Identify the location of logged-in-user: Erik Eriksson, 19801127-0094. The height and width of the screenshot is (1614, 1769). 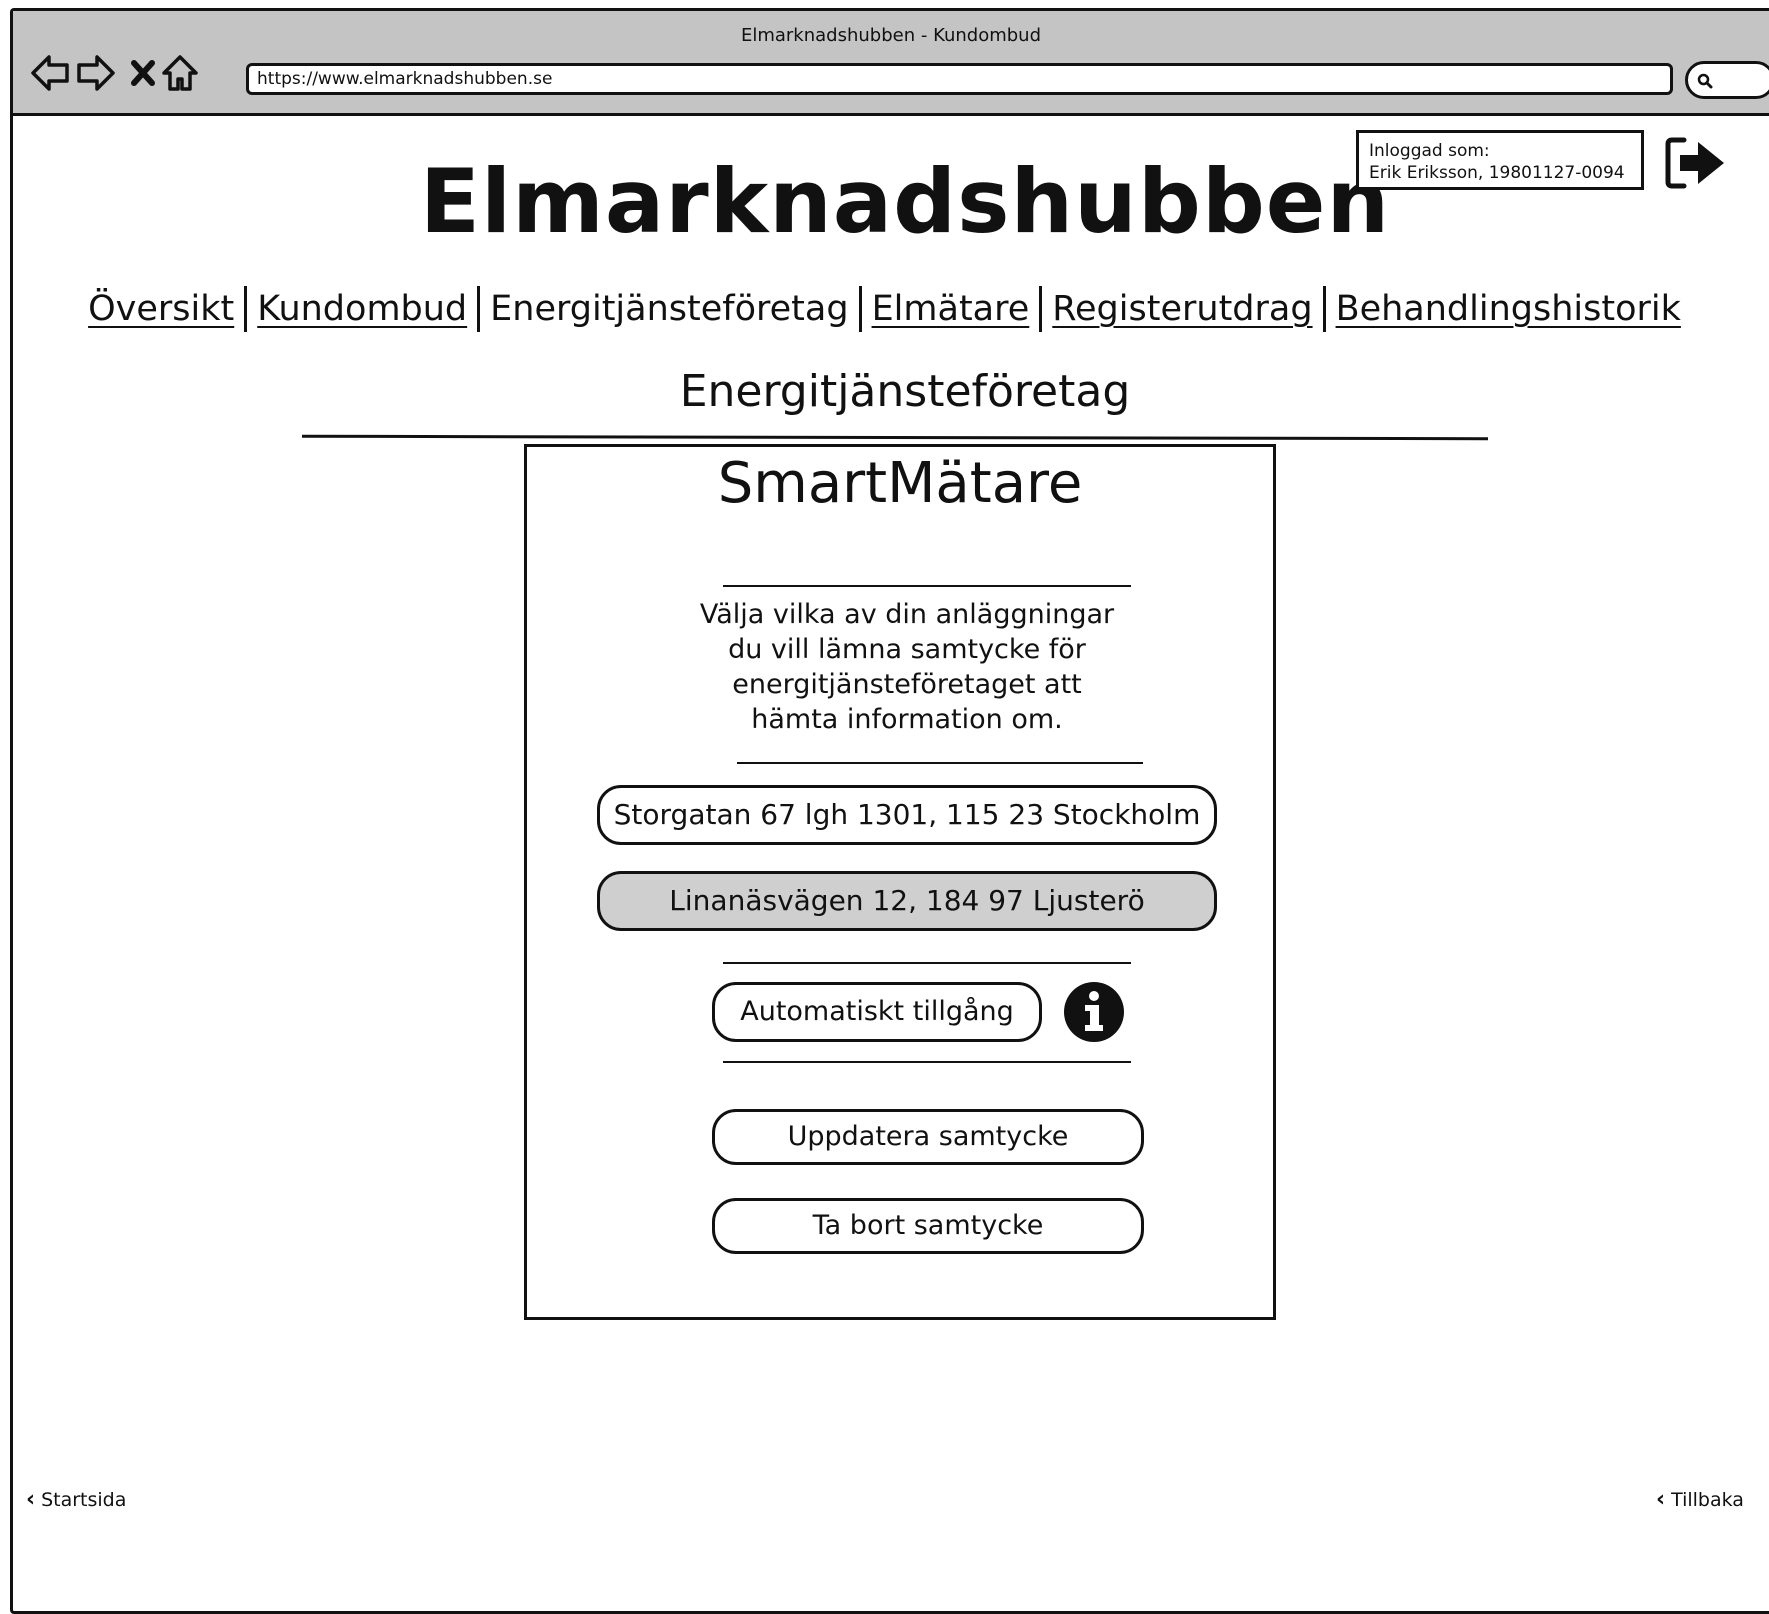
(1497, 173).